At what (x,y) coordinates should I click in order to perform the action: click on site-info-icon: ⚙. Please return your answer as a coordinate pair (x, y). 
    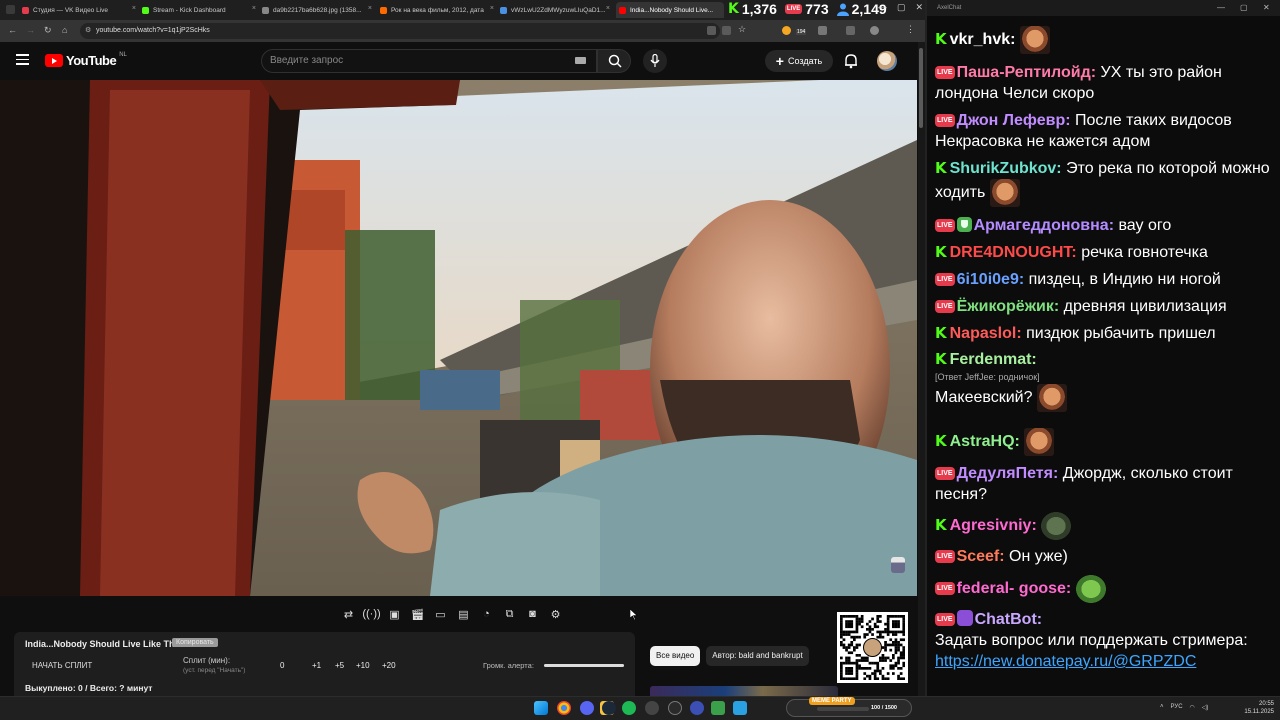
    Looking at the image, I should click on (88, 31).